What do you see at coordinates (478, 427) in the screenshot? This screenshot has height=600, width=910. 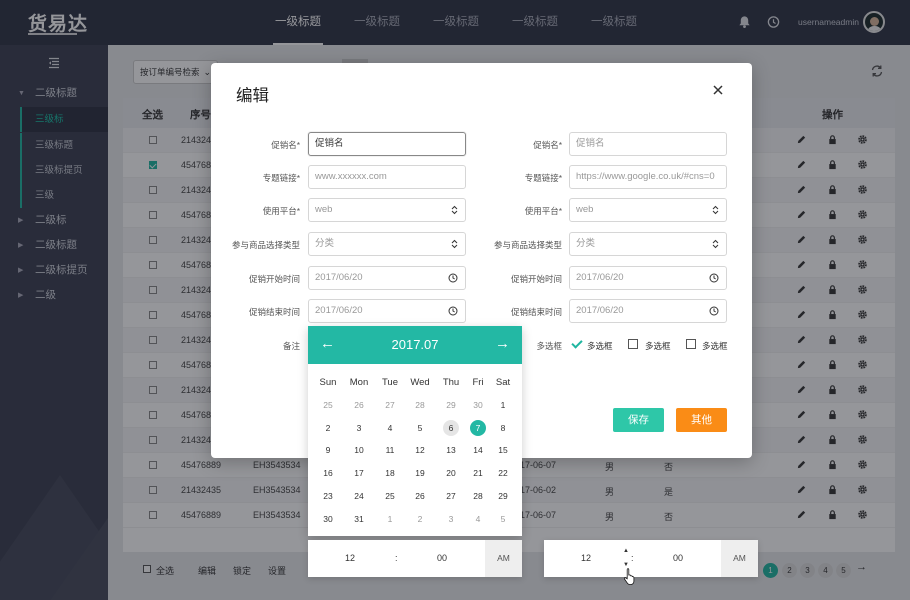 I see `calendar-day: 7` at bounding box center [478, 427].